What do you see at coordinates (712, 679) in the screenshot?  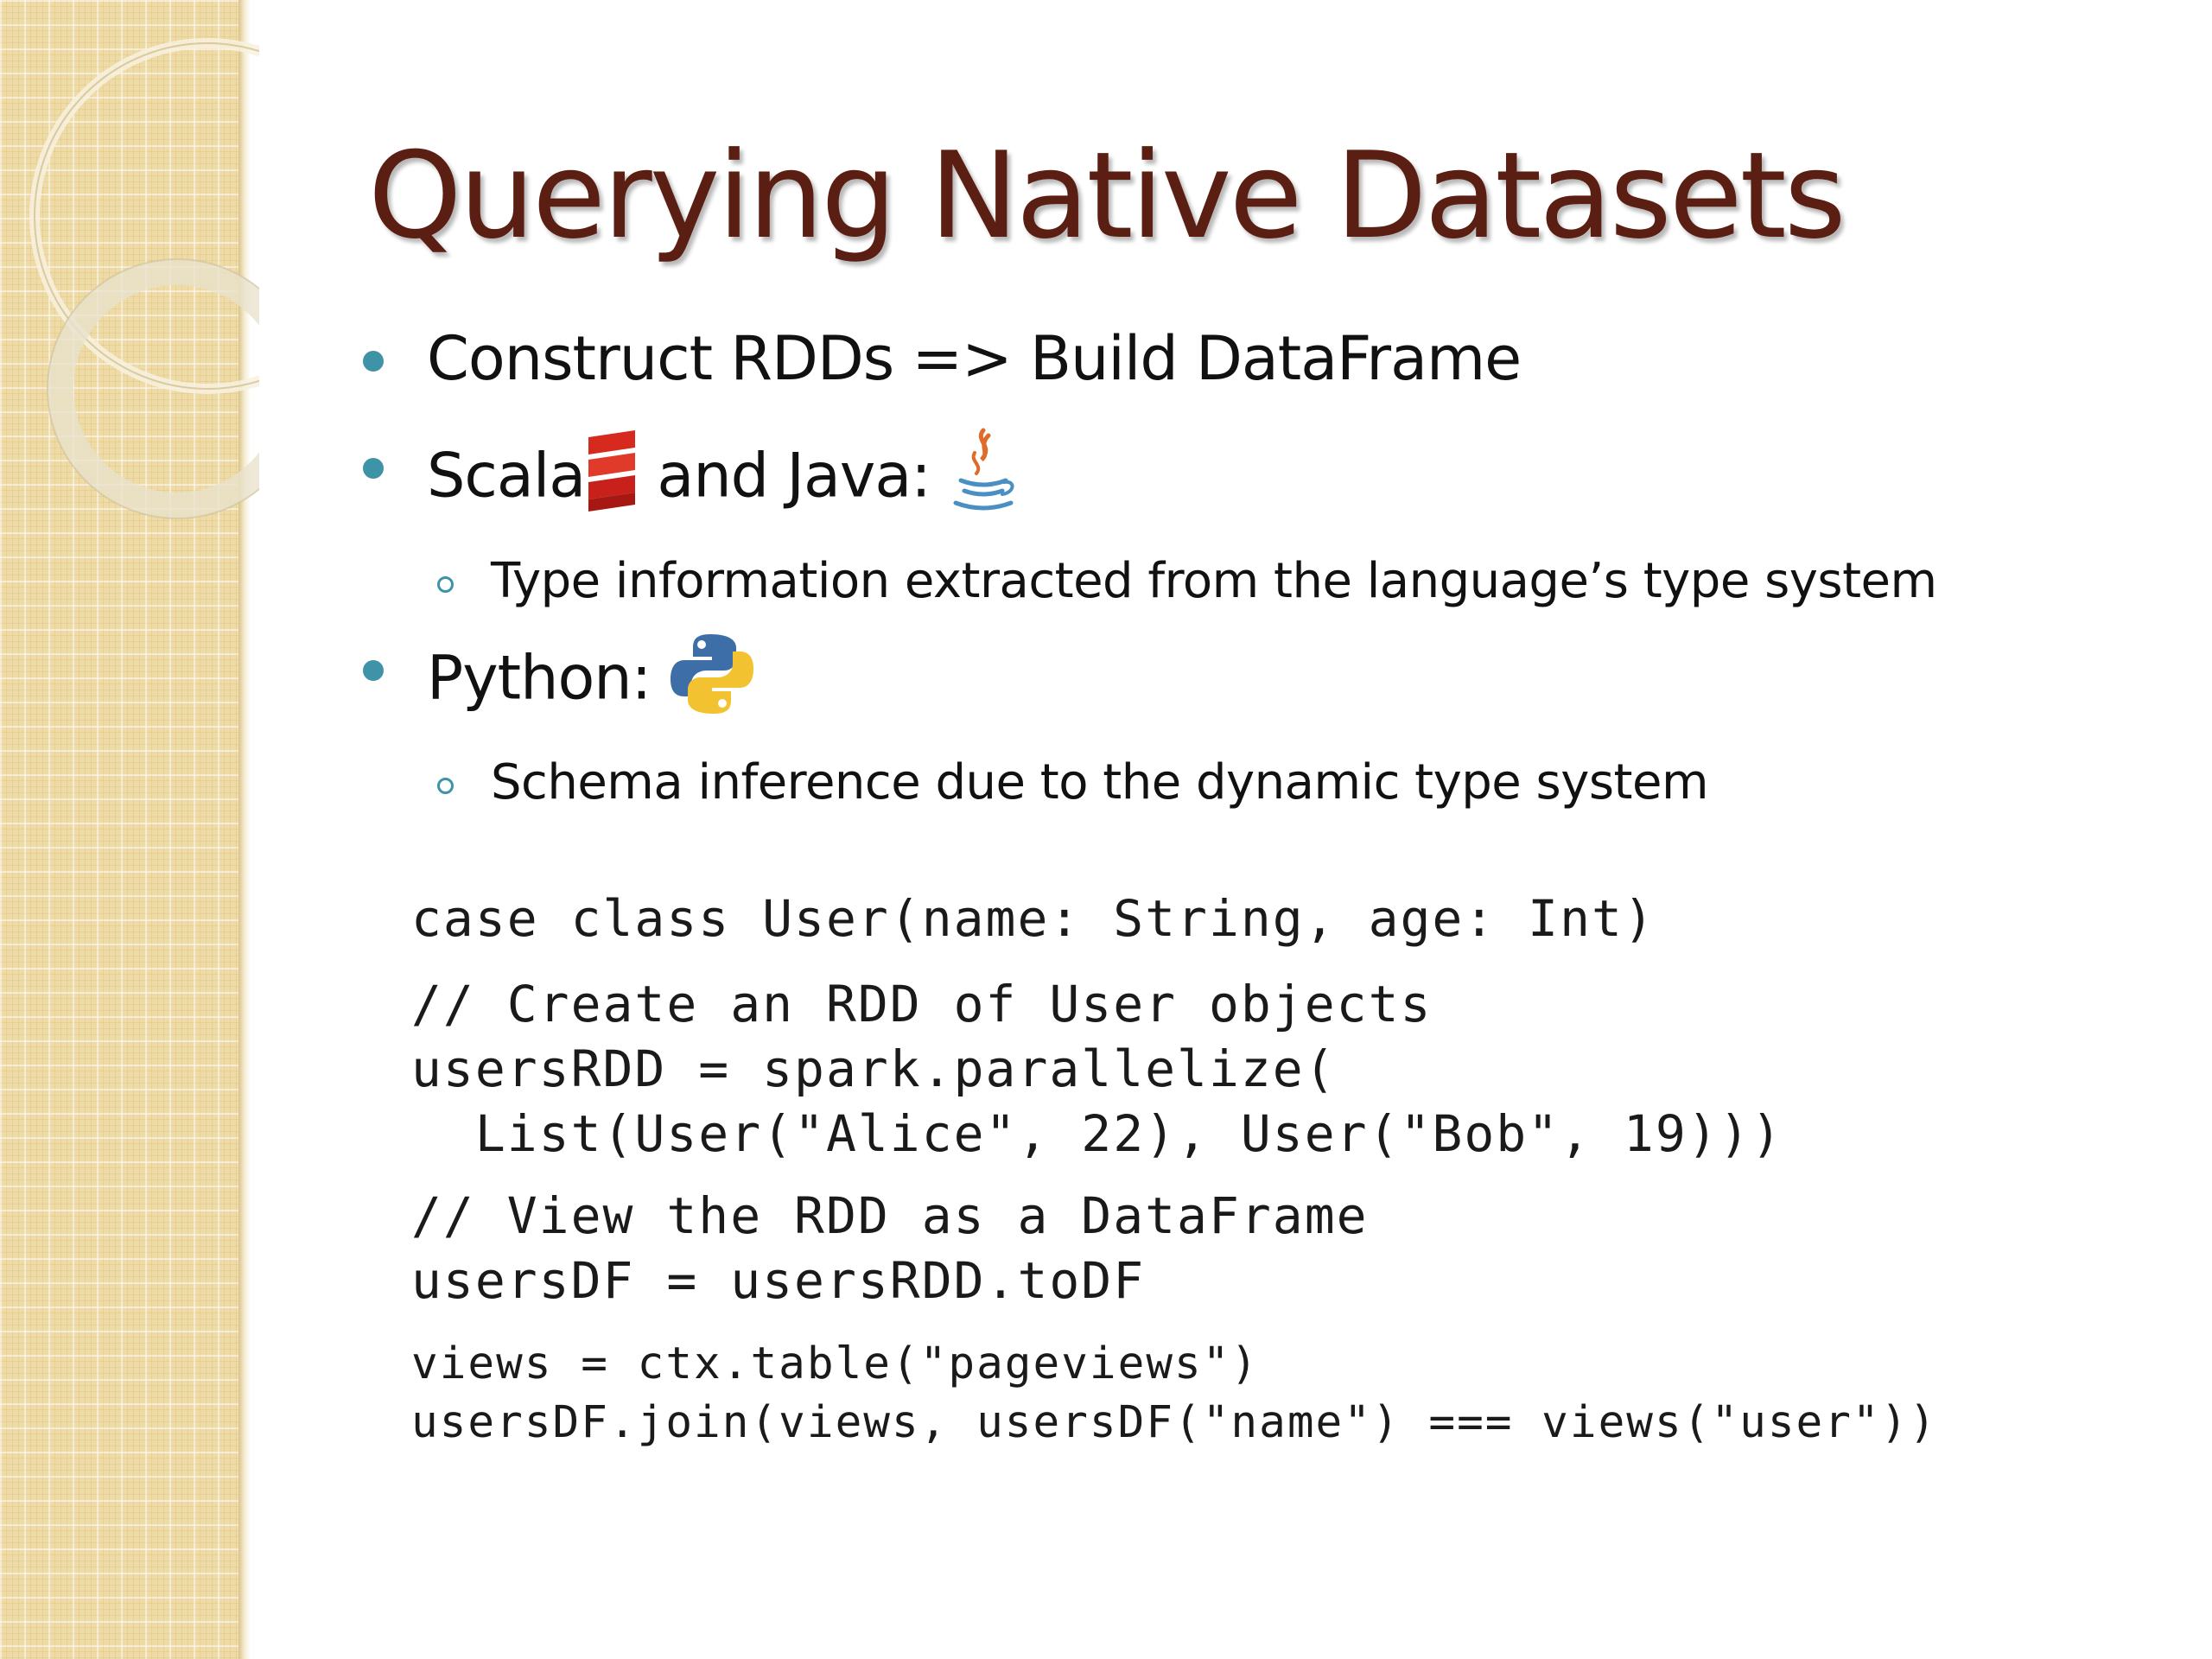 I see `python-icon` at bounding box center [712, 679].